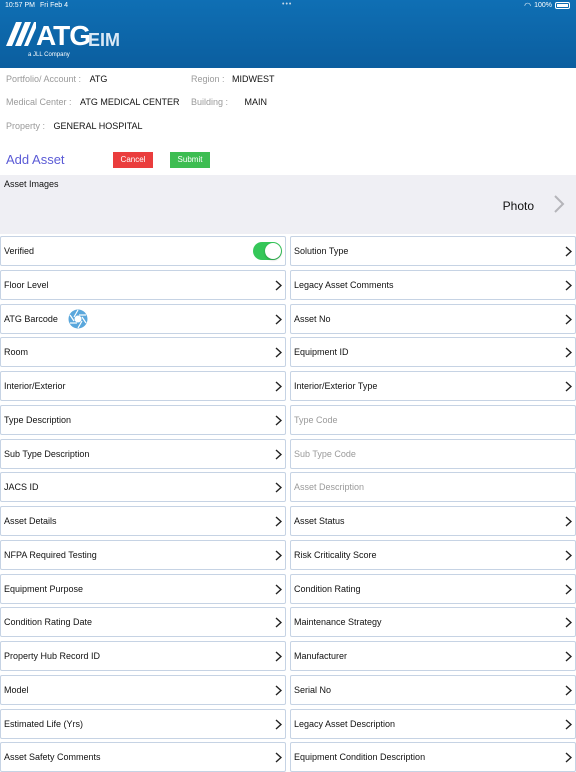 This screenshot has width=576, height=772. What do you see at coordinates (321, 352) in the screenshot?
I see `field-label: Equipment ID` at bounding box center [321, 352].